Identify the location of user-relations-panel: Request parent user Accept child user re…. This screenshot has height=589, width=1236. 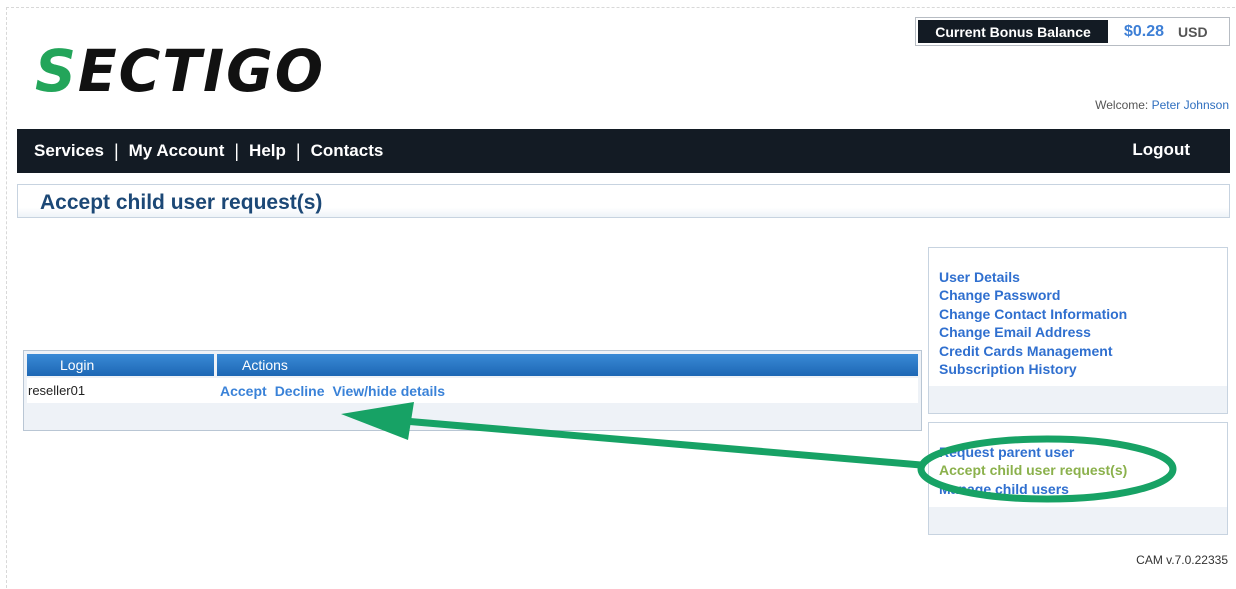
(1078, 478).